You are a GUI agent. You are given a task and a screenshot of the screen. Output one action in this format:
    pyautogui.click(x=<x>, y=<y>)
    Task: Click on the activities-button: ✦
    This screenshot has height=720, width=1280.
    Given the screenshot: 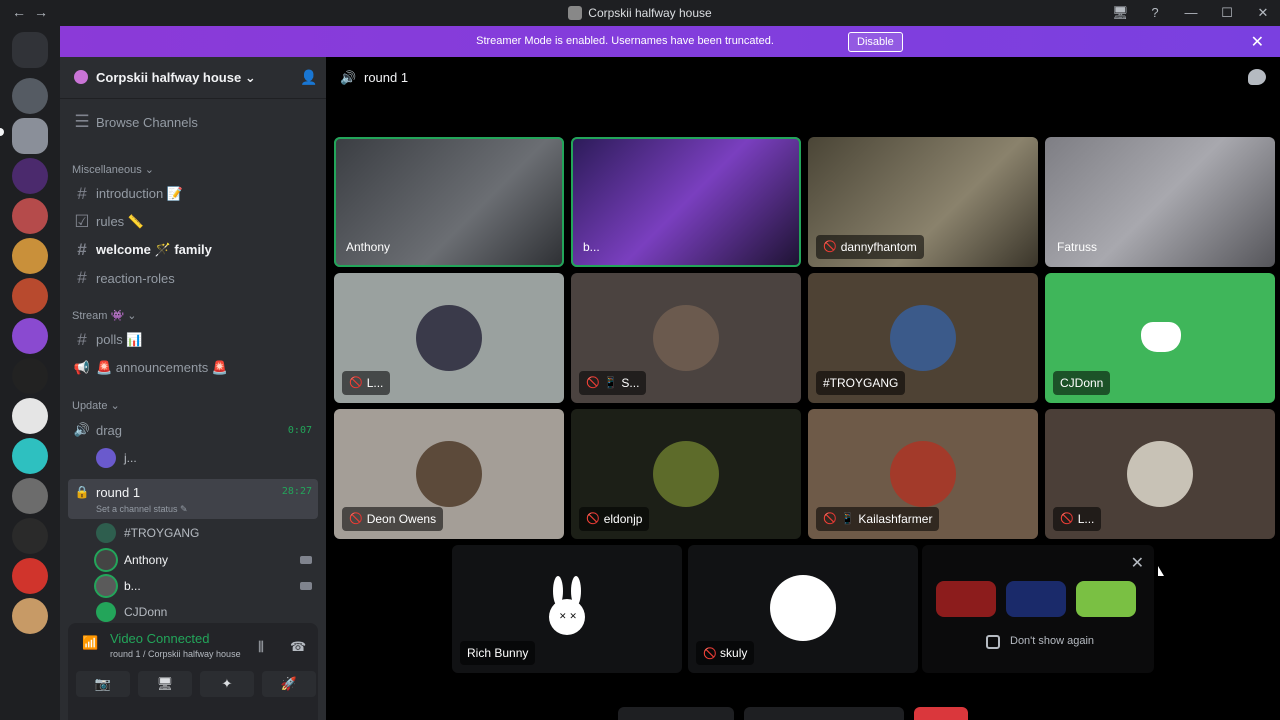 What is the action you would take?
    pyautogui.click(x=227, y=684)
    